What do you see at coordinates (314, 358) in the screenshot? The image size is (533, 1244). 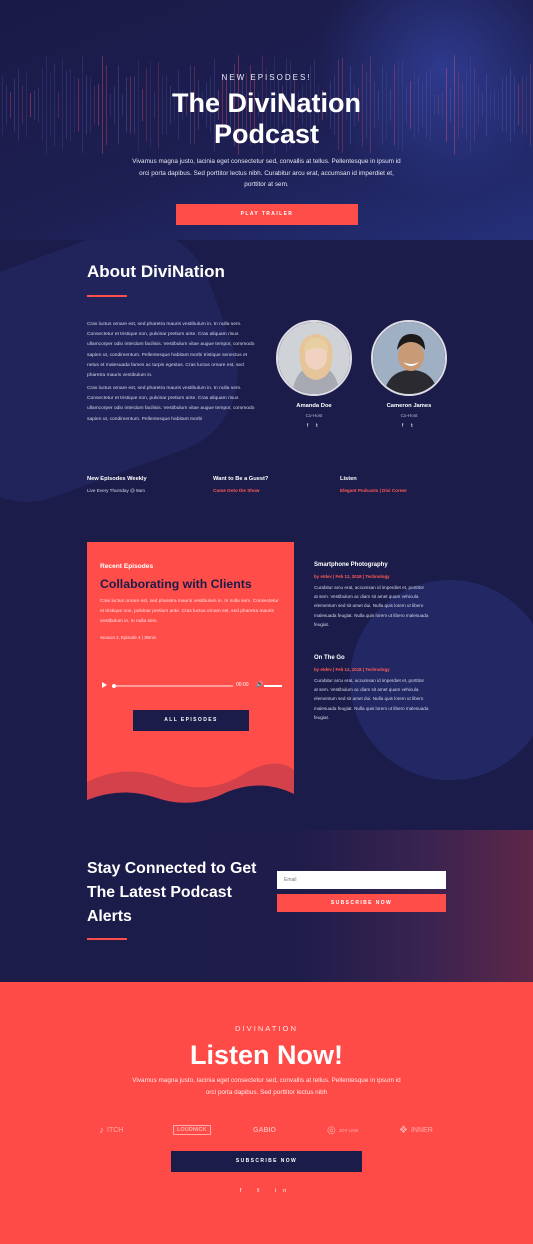 I see `host-photo-amanda` at bounding box center [314, 358].